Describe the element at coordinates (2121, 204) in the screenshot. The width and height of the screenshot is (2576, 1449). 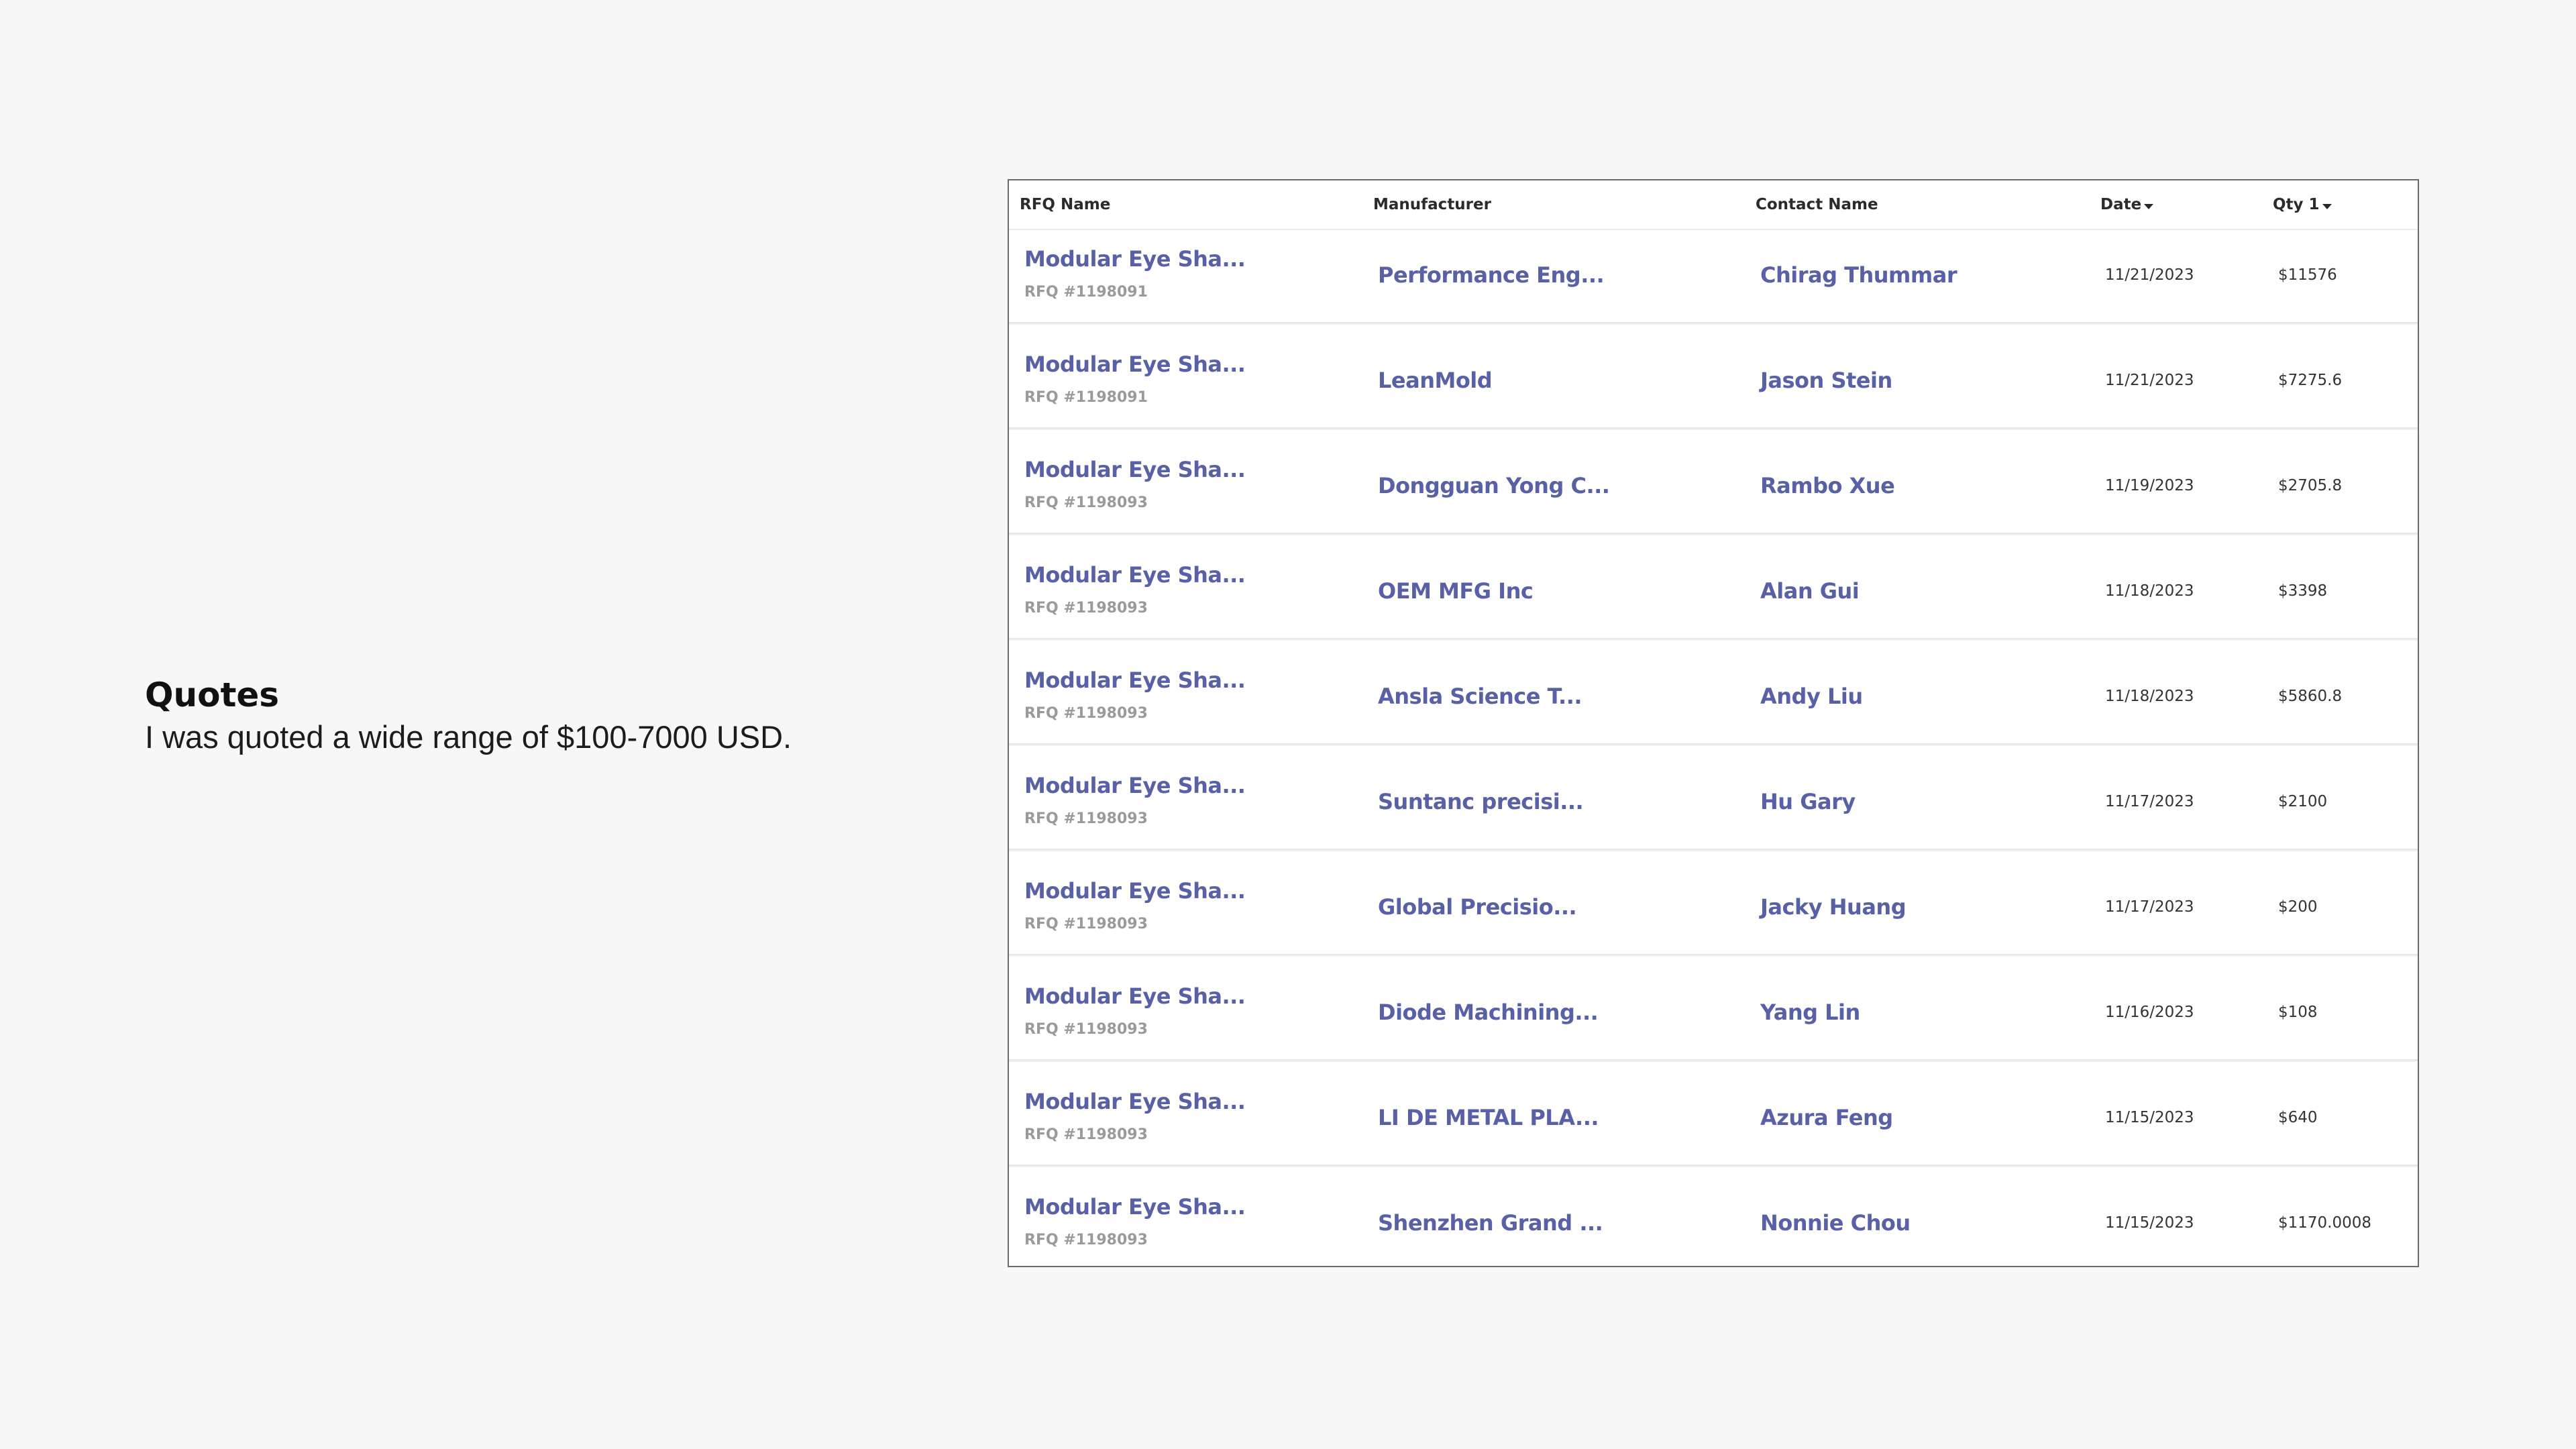
I see `header-date-label: Date` at that location.